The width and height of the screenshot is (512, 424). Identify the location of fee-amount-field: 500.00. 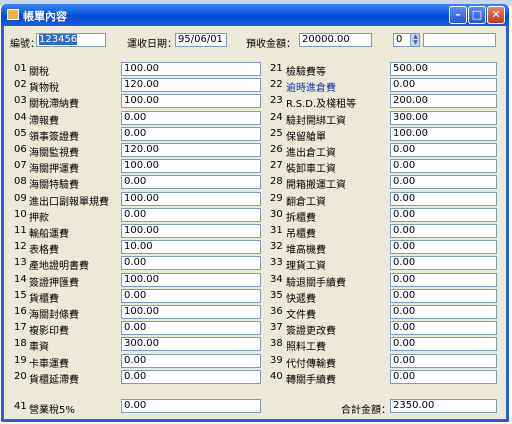
(443, 69).